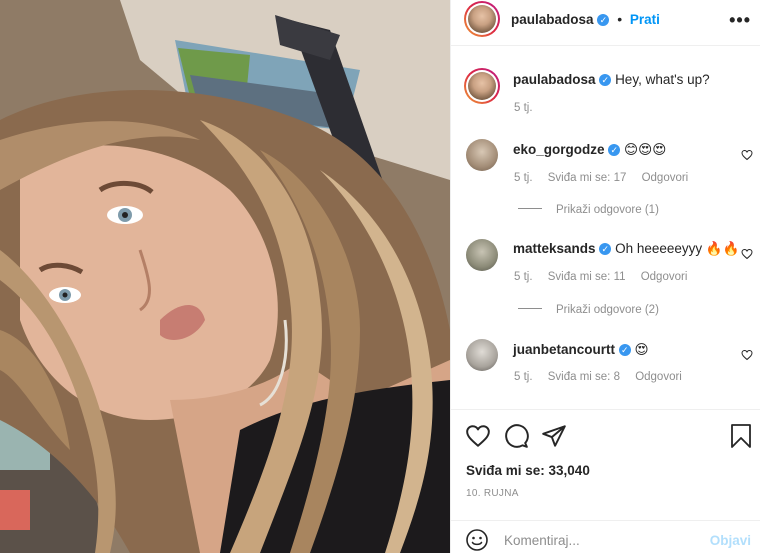 This screenshot has width=760, height=553. I want to click on add-comment-bar: Komentiraj... Objavi, so click(605, 536).